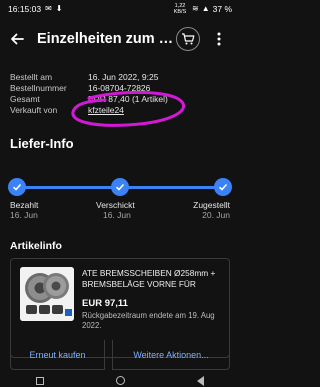  What do you see at coordinates (216, 215) in the screenshot?
I see `step-delivered-date: 20. Jun` at bounding box center [216, 215].